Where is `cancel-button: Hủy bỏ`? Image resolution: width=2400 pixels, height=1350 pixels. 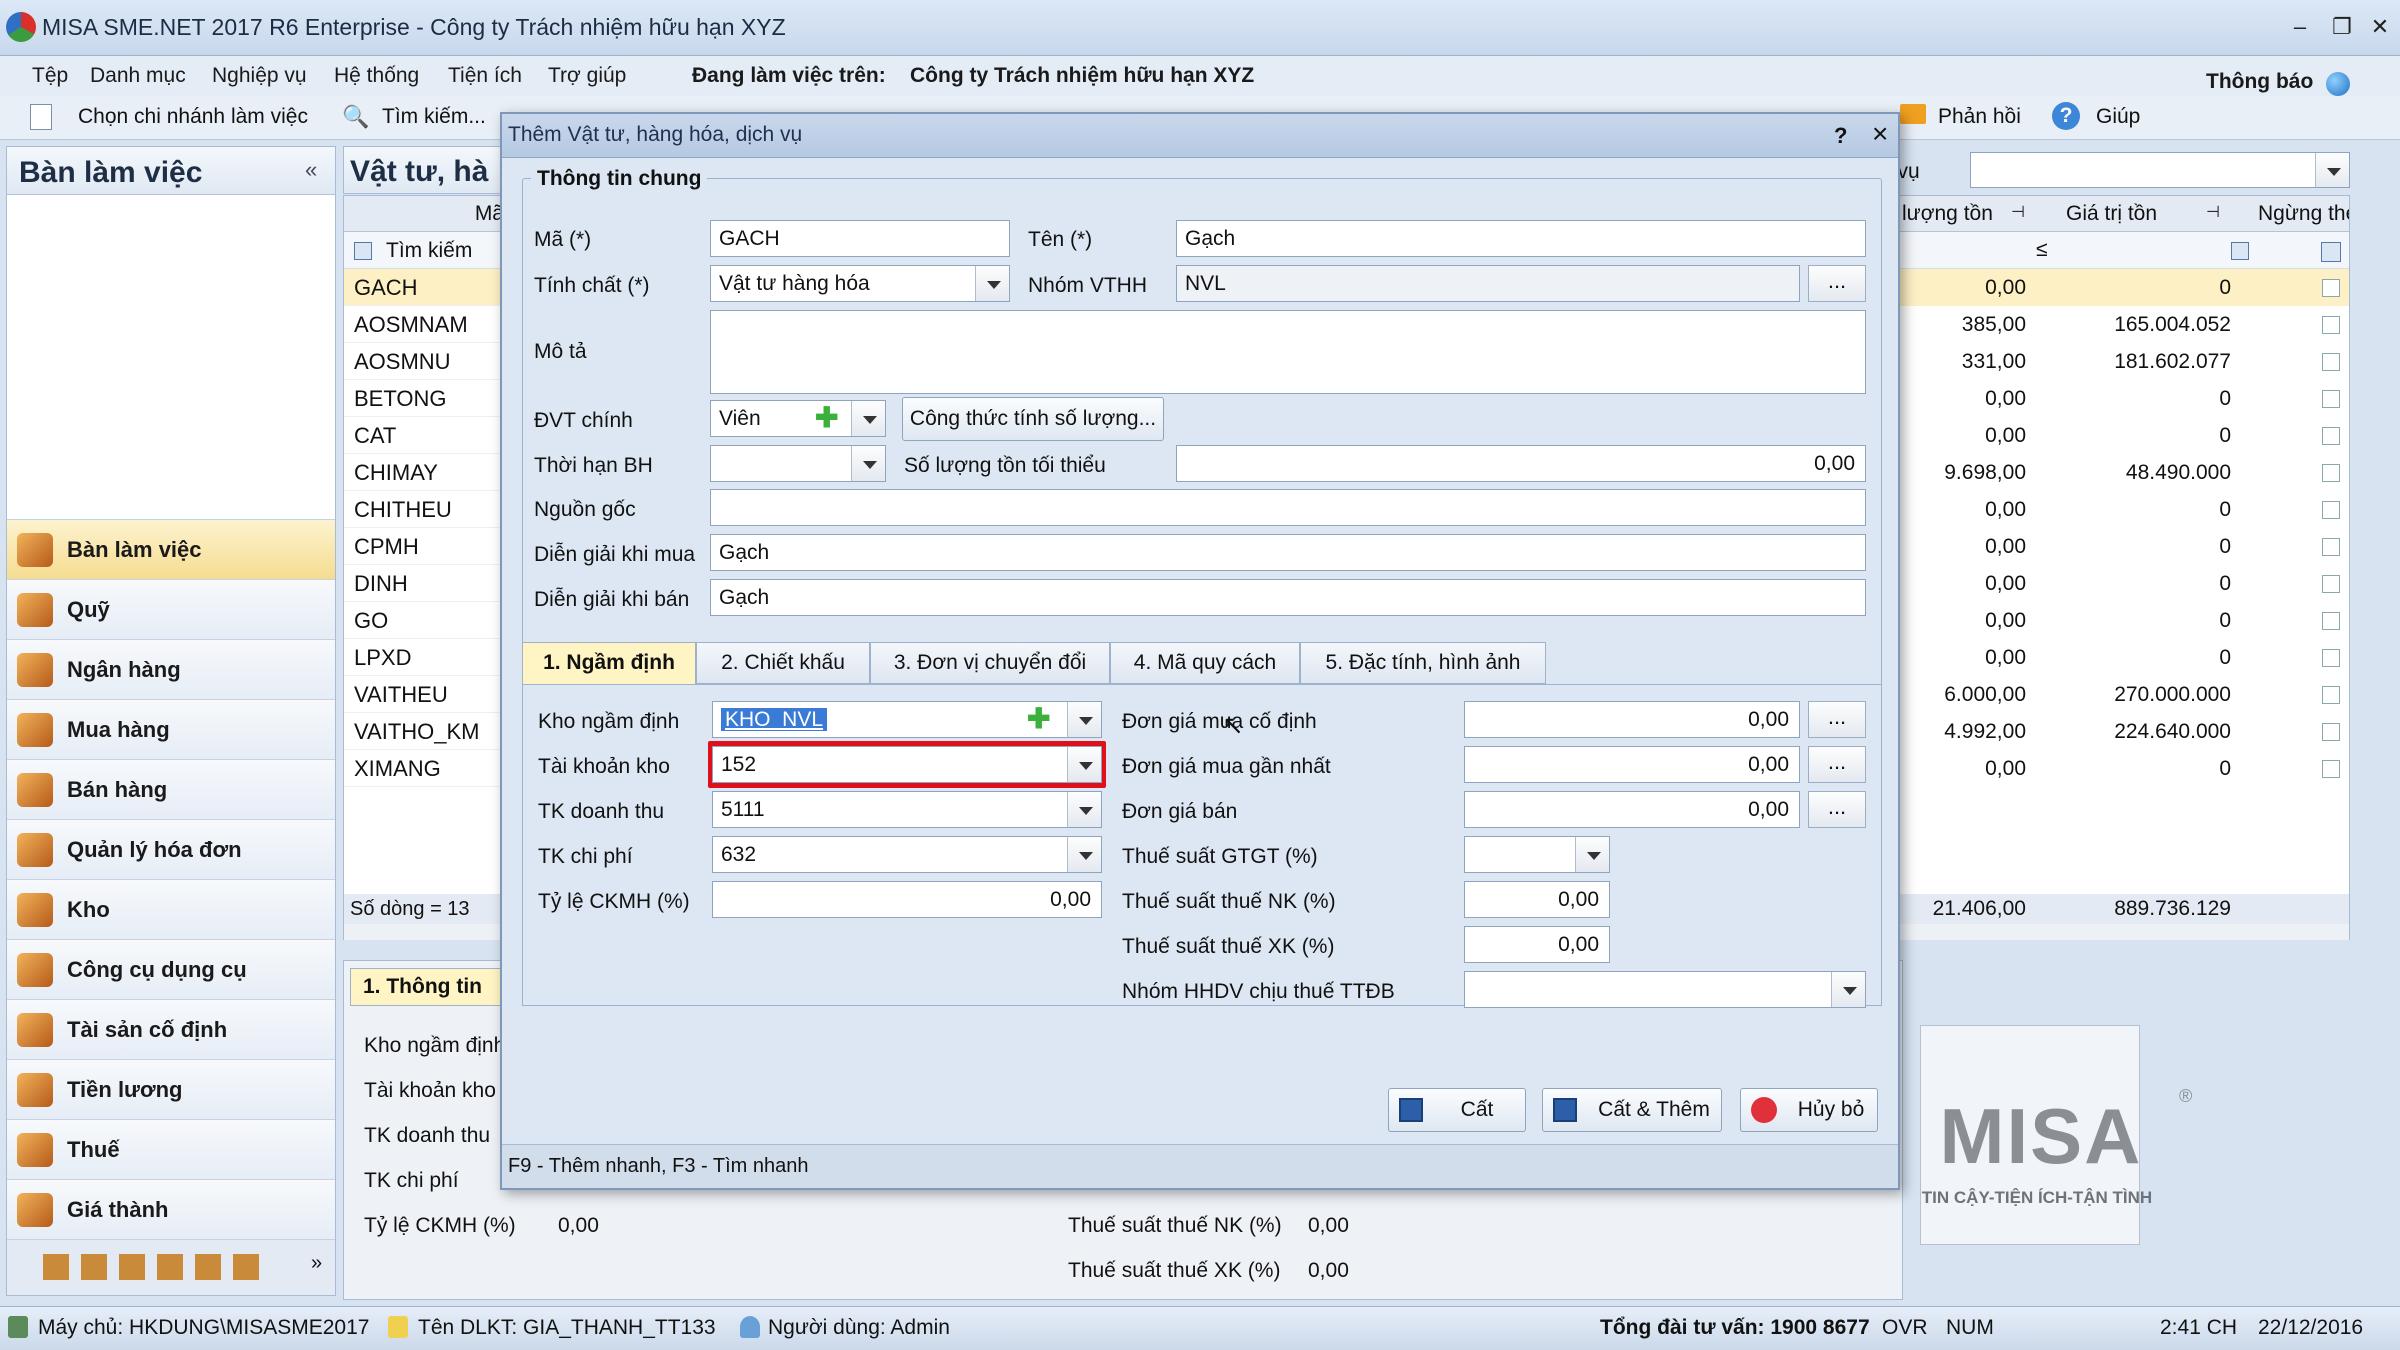
cancel-button: Hủy bỏ is located at coordinates (1809, 1110).